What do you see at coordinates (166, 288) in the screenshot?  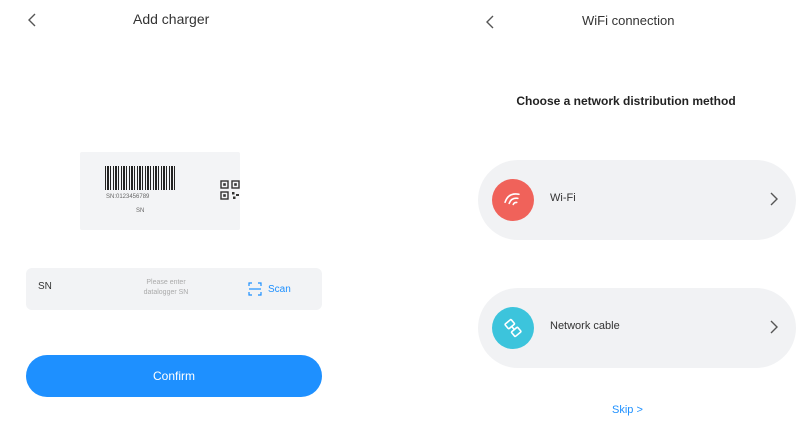 I see `sn-input: Please enter datalogger SN` at bounding box center [166, 288].